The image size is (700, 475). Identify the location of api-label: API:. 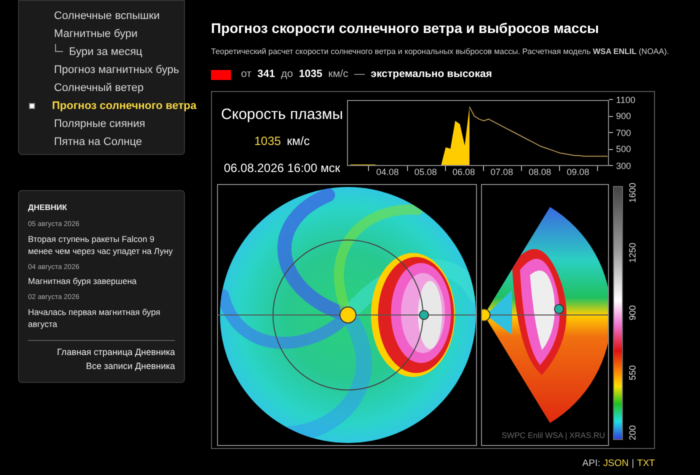
(591, 463).